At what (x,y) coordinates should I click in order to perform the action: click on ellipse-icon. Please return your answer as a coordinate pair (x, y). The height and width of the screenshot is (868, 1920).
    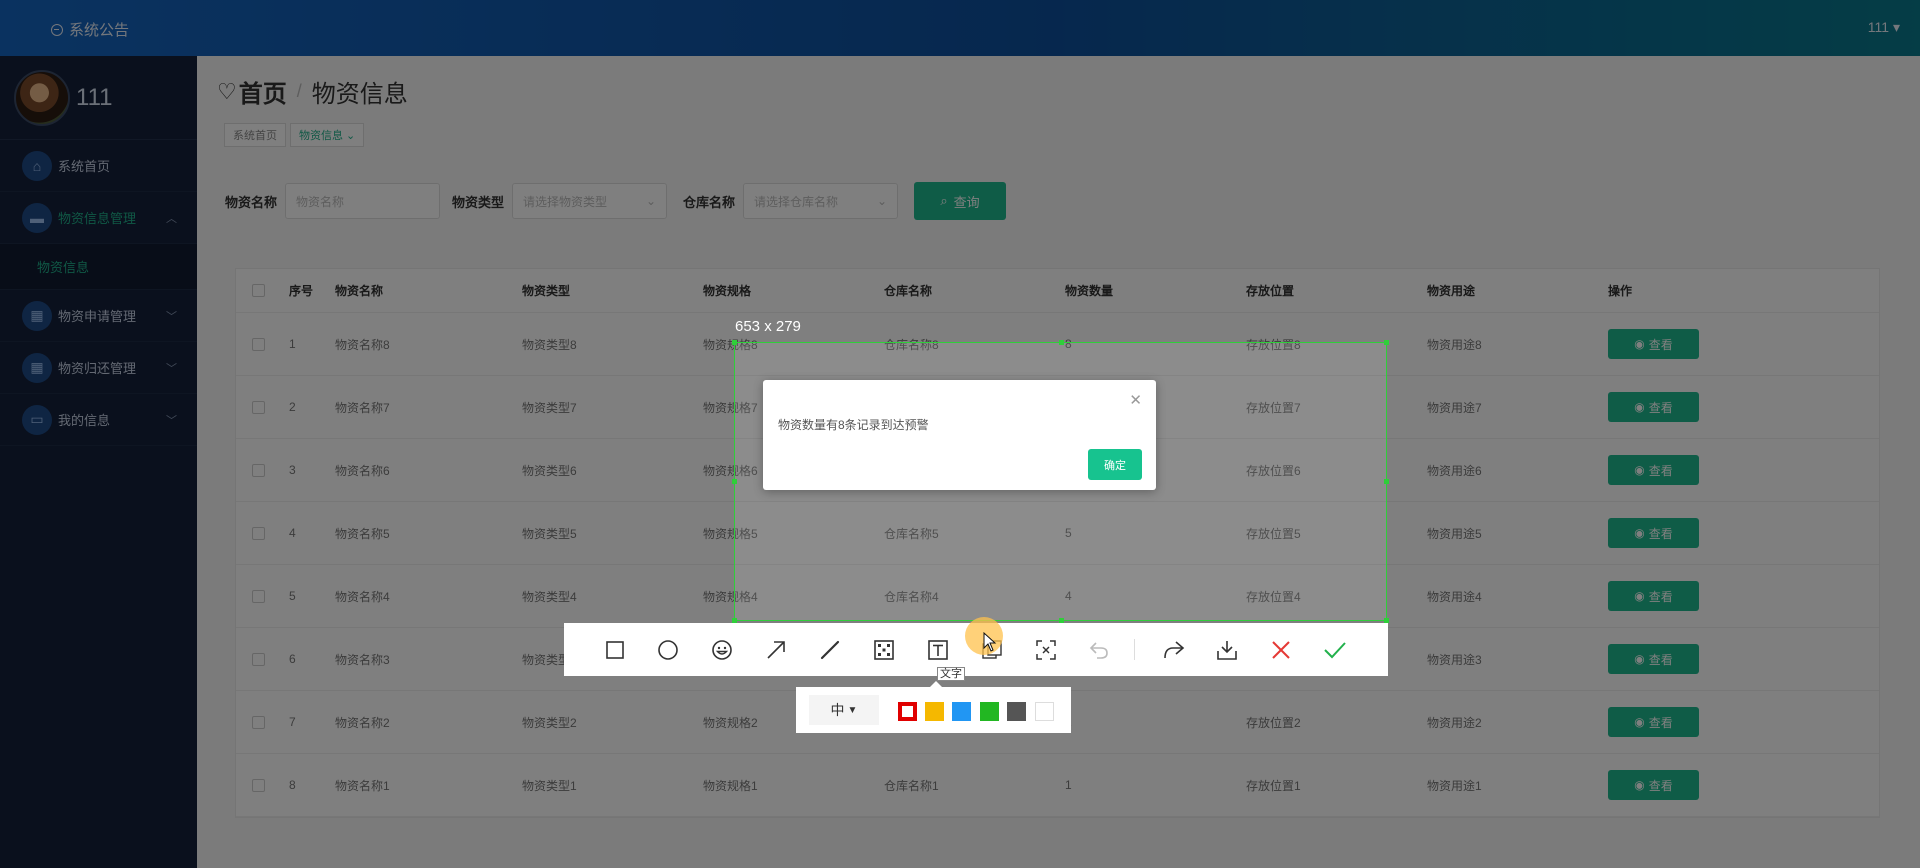
    Looking at the image, I should click on (668, 650).